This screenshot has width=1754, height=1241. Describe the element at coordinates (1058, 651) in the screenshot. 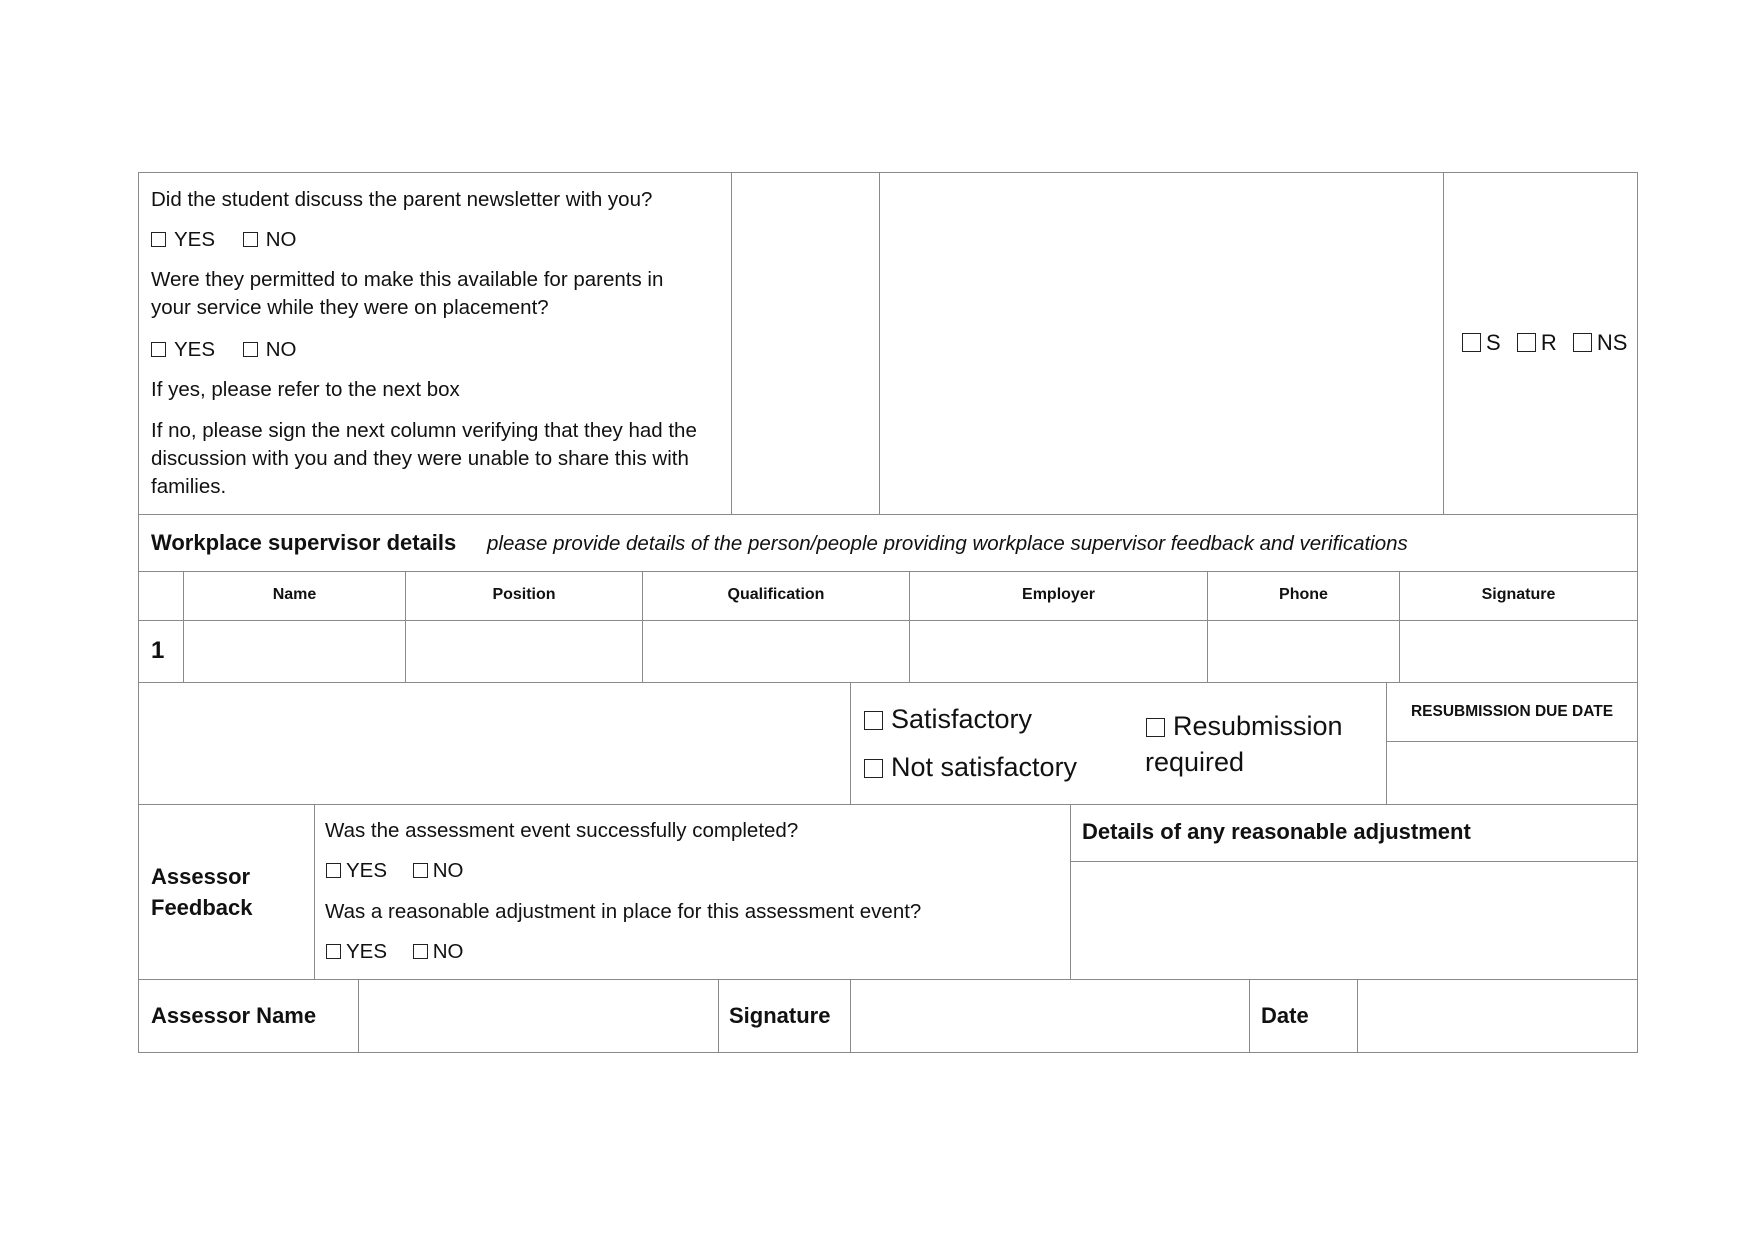

I see `supervisor-employer-field` at that location.